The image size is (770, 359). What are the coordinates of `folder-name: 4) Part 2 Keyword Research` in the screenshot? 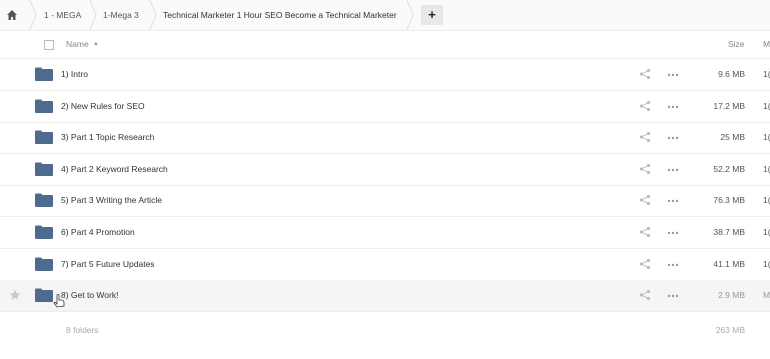 It's located at (114, 169).